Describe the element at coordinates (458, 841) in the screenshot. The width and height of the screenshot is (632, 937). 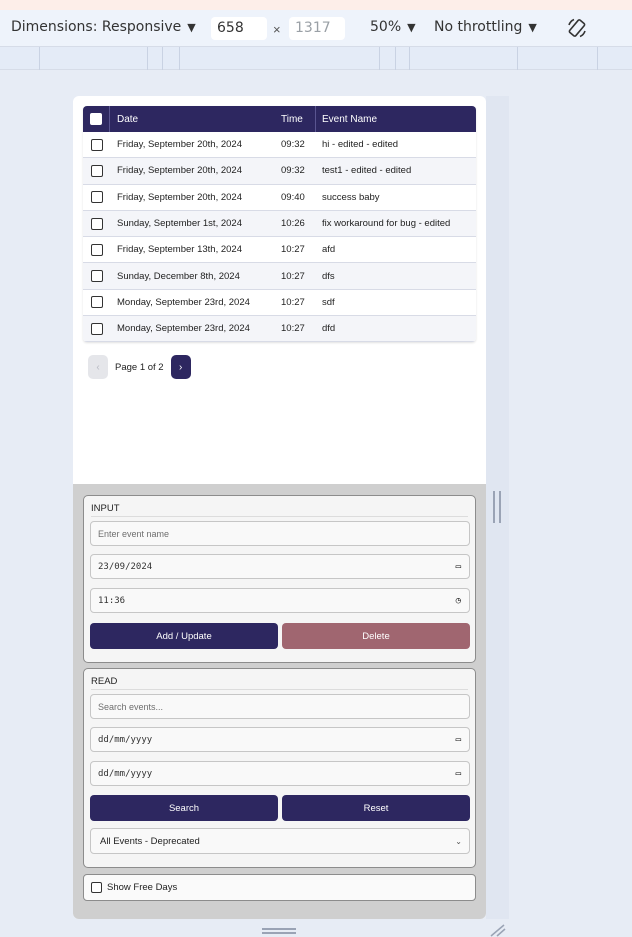
I see `chevron-down-icon: ⌄` at that location.